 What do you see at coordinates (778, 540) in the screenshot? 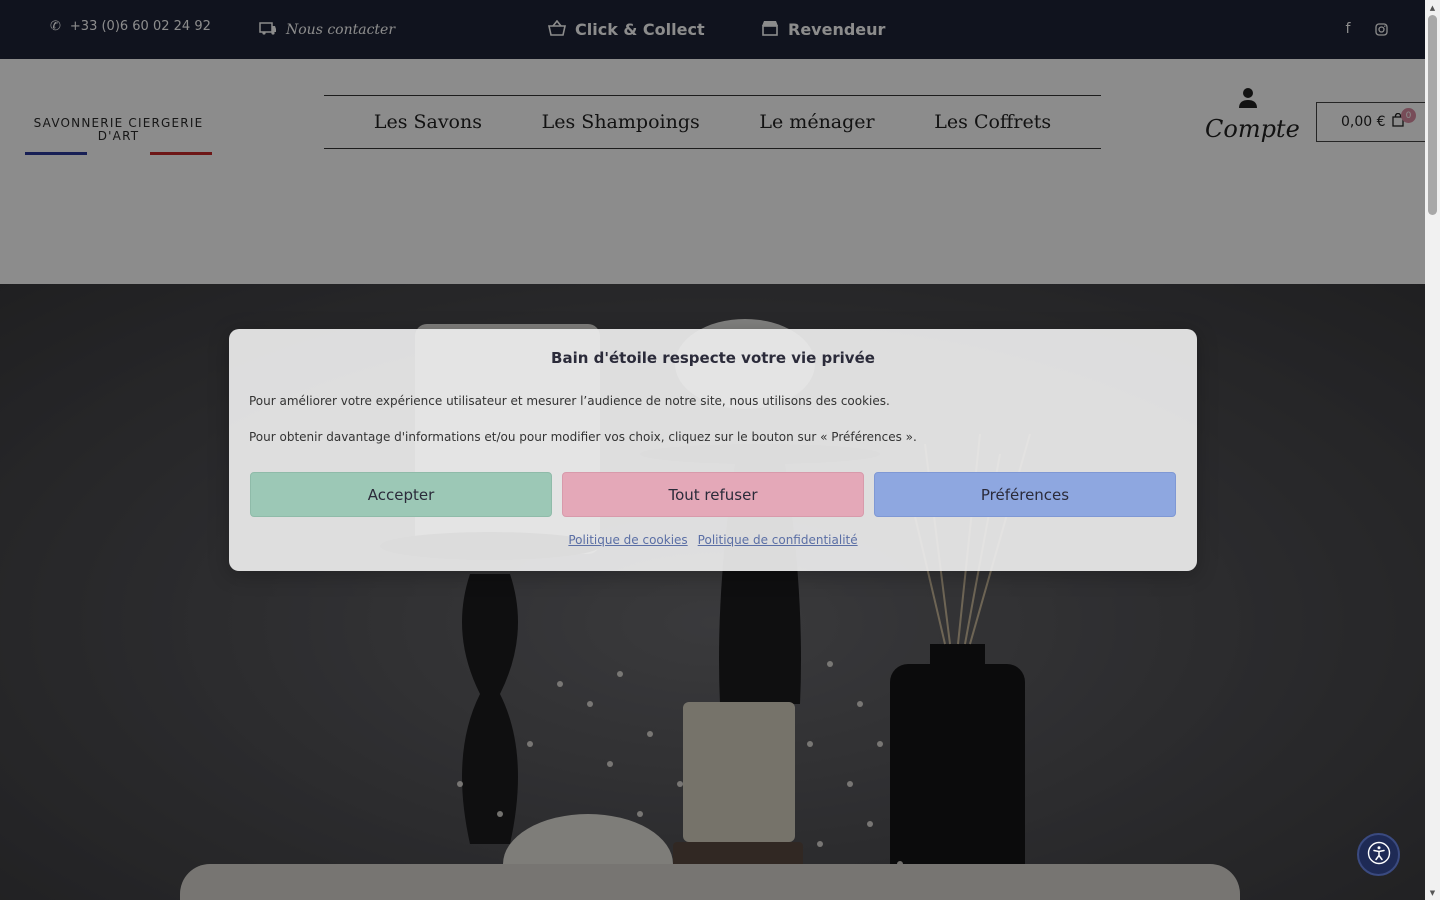
I see `privacy-policy-link: Politique de confidentialité` at bounding box center [778, 540].